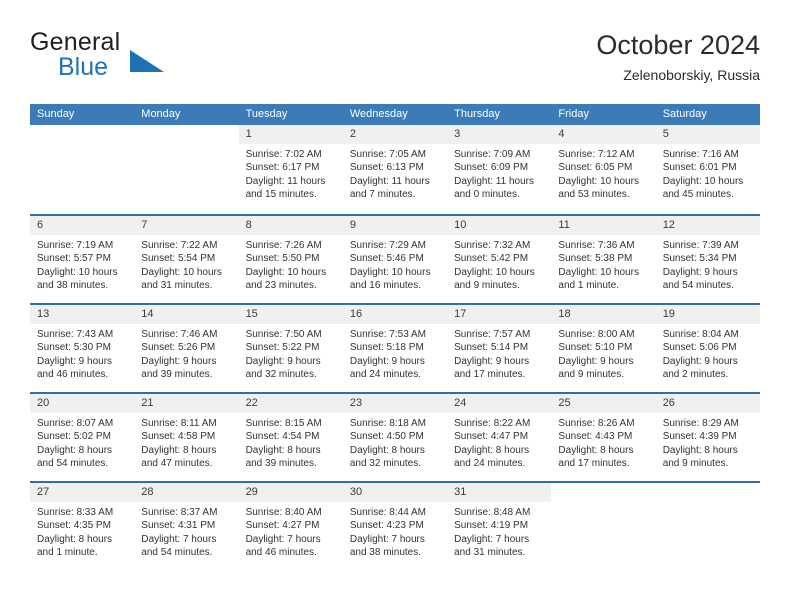  What do you see at coordinates (160, 57) in the screenshot?
I see `brand-logo: General Blue` at bounding box center [160, 57].